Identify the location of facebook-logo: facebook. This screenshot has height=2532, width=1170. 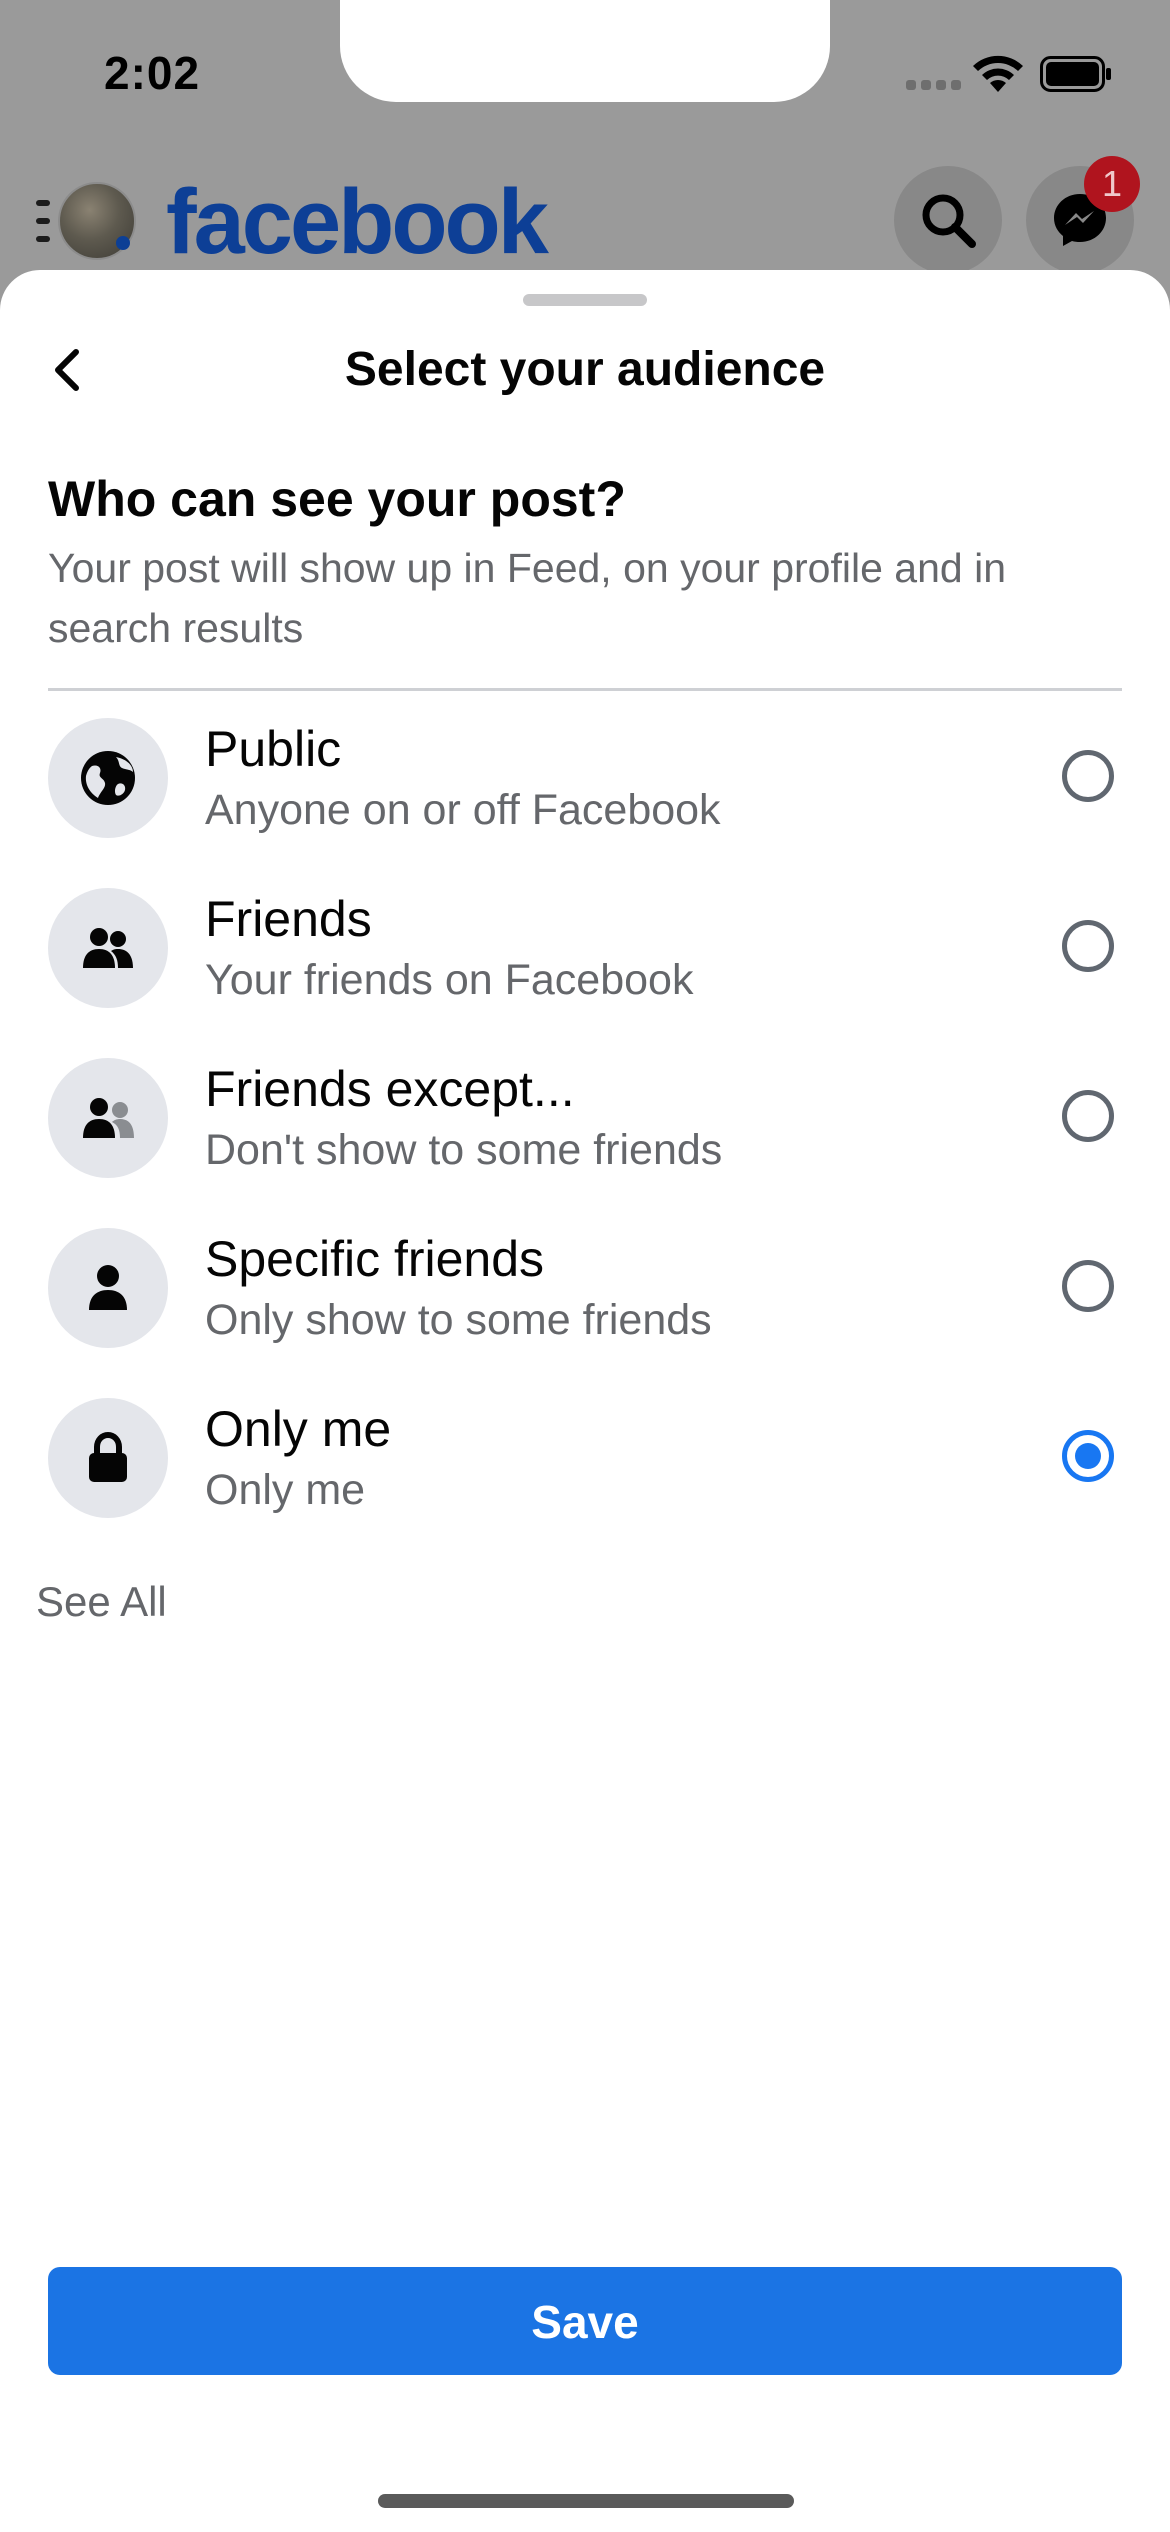
(357, 222).